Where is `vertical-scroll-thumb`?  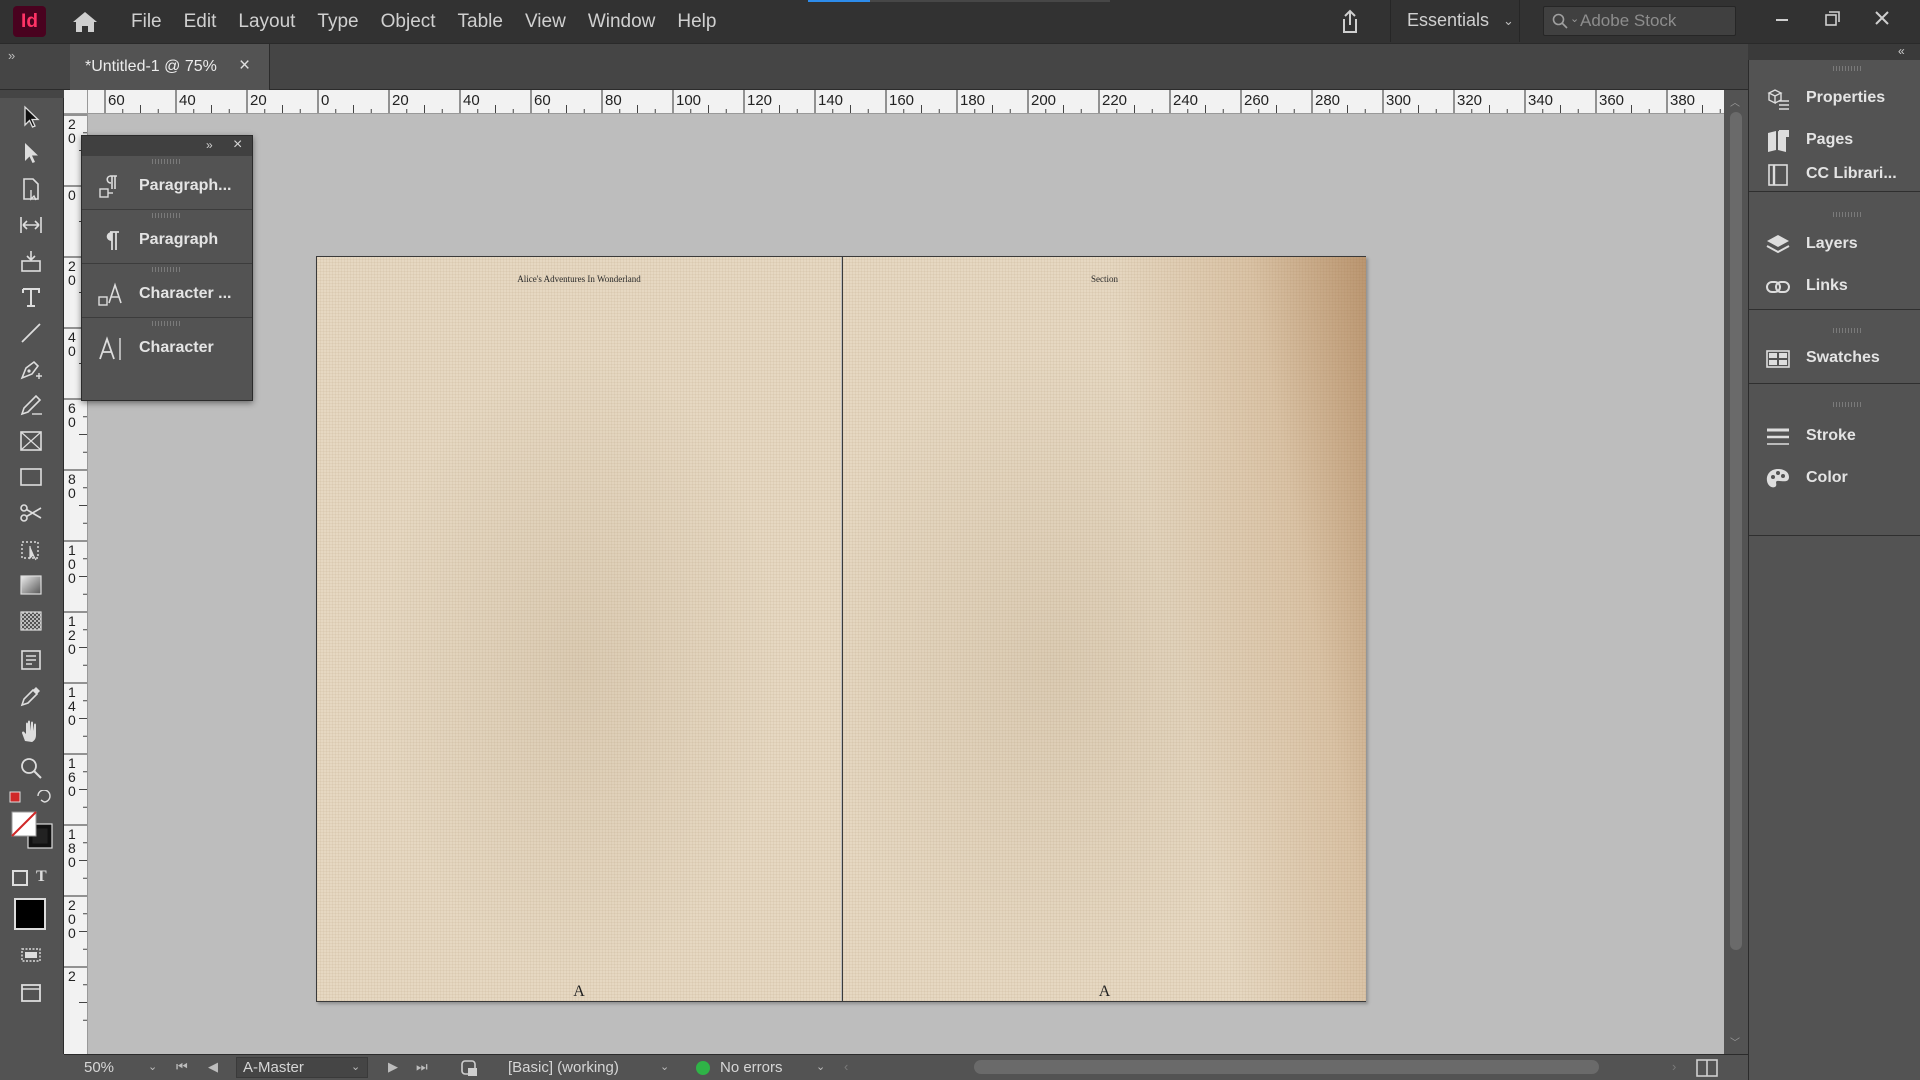 vertical-scroll-thumb is located at coordinates (1736, 531).